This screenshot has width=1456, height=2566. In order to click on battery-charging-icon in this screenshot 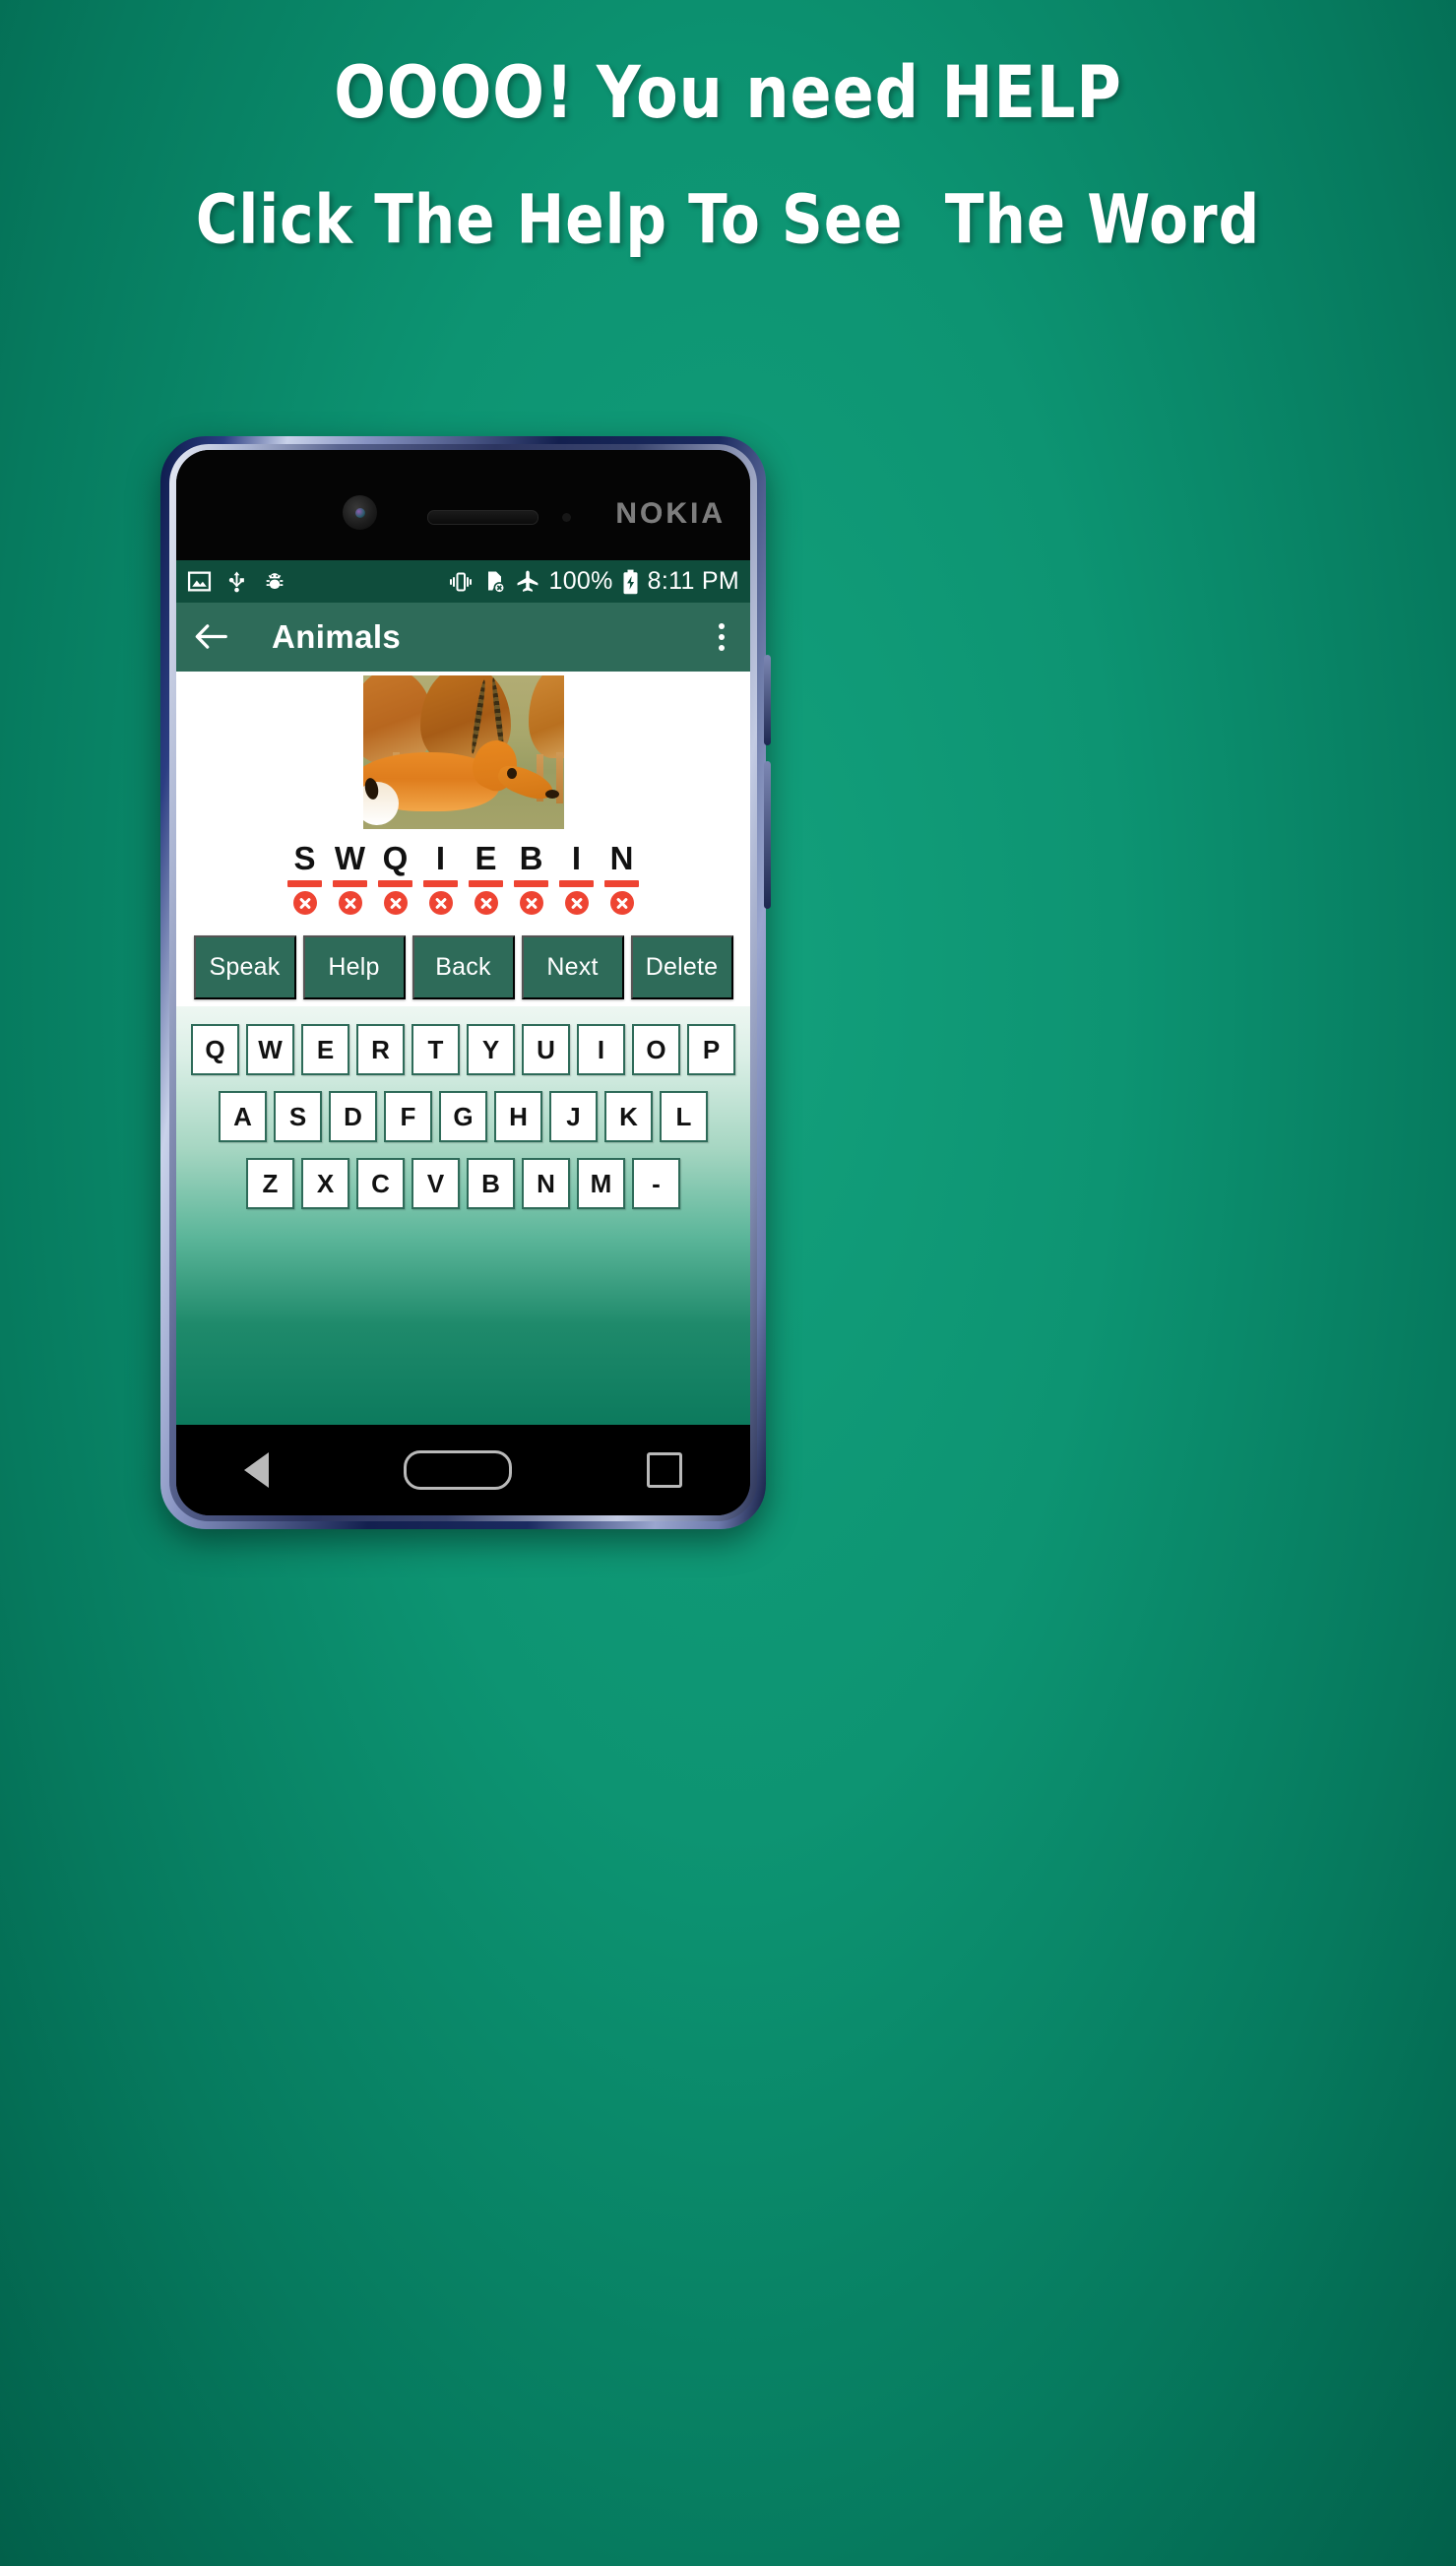, I will do `click(630, 582)`.